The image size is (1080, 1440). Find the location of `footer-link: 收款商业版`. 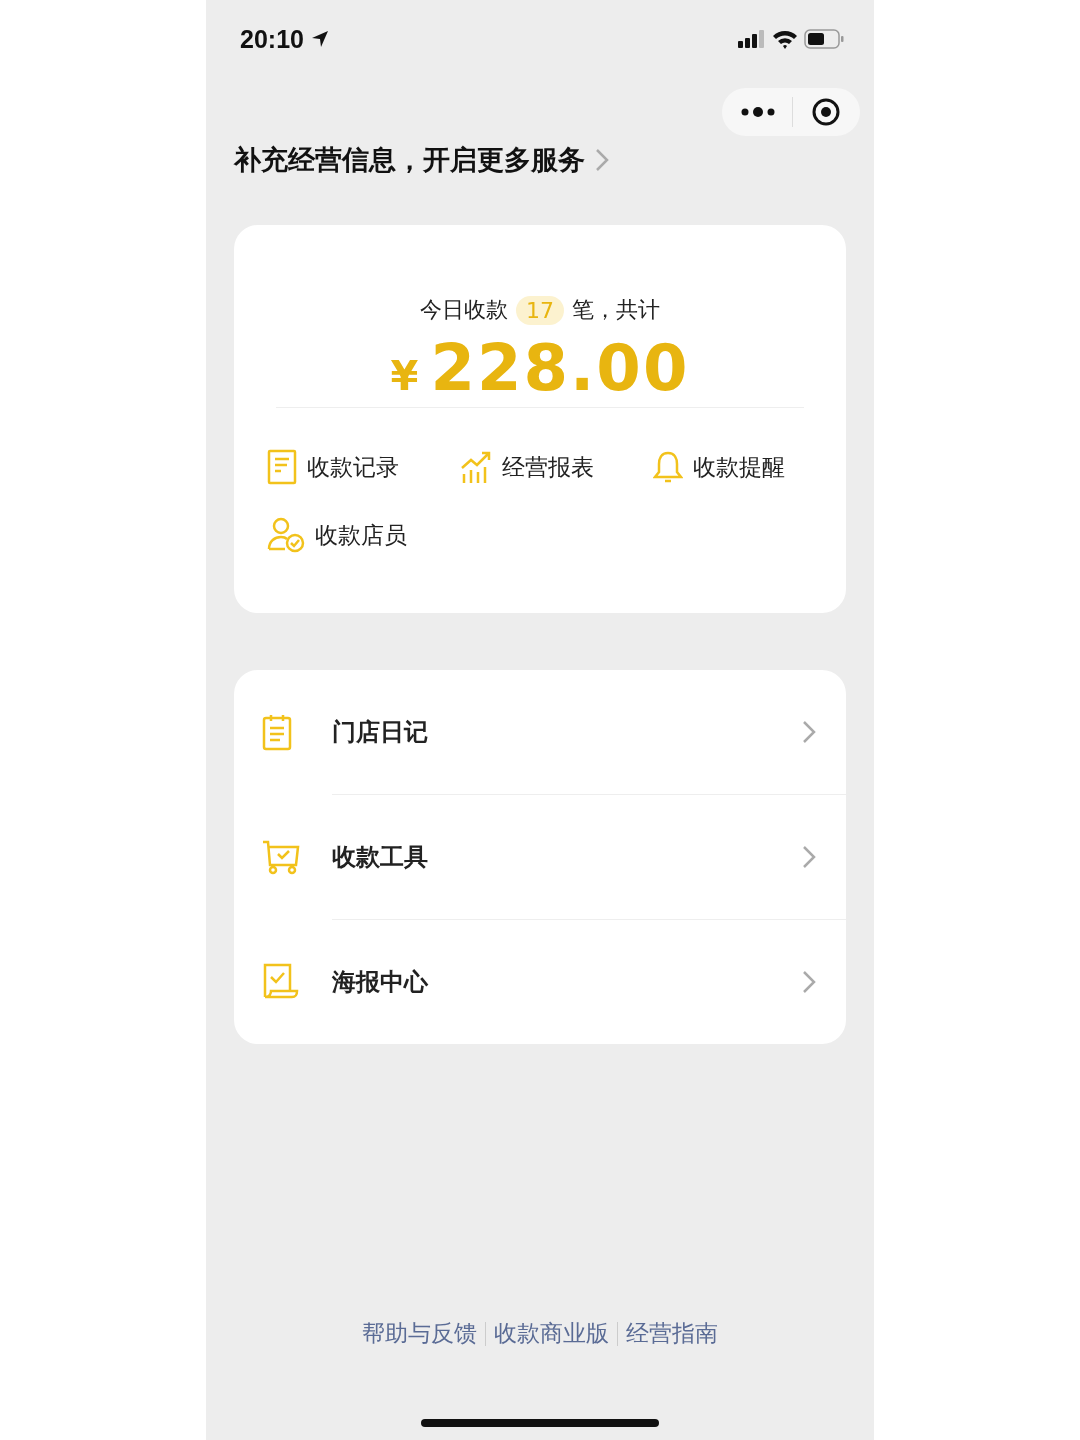

footer-link: 收款商业版 is located at coordinates (551, 1333).